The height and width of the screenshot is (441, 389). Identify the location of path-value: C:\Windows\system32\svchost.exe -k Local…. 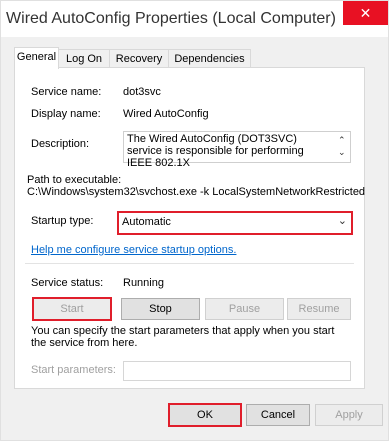
(196, 192).